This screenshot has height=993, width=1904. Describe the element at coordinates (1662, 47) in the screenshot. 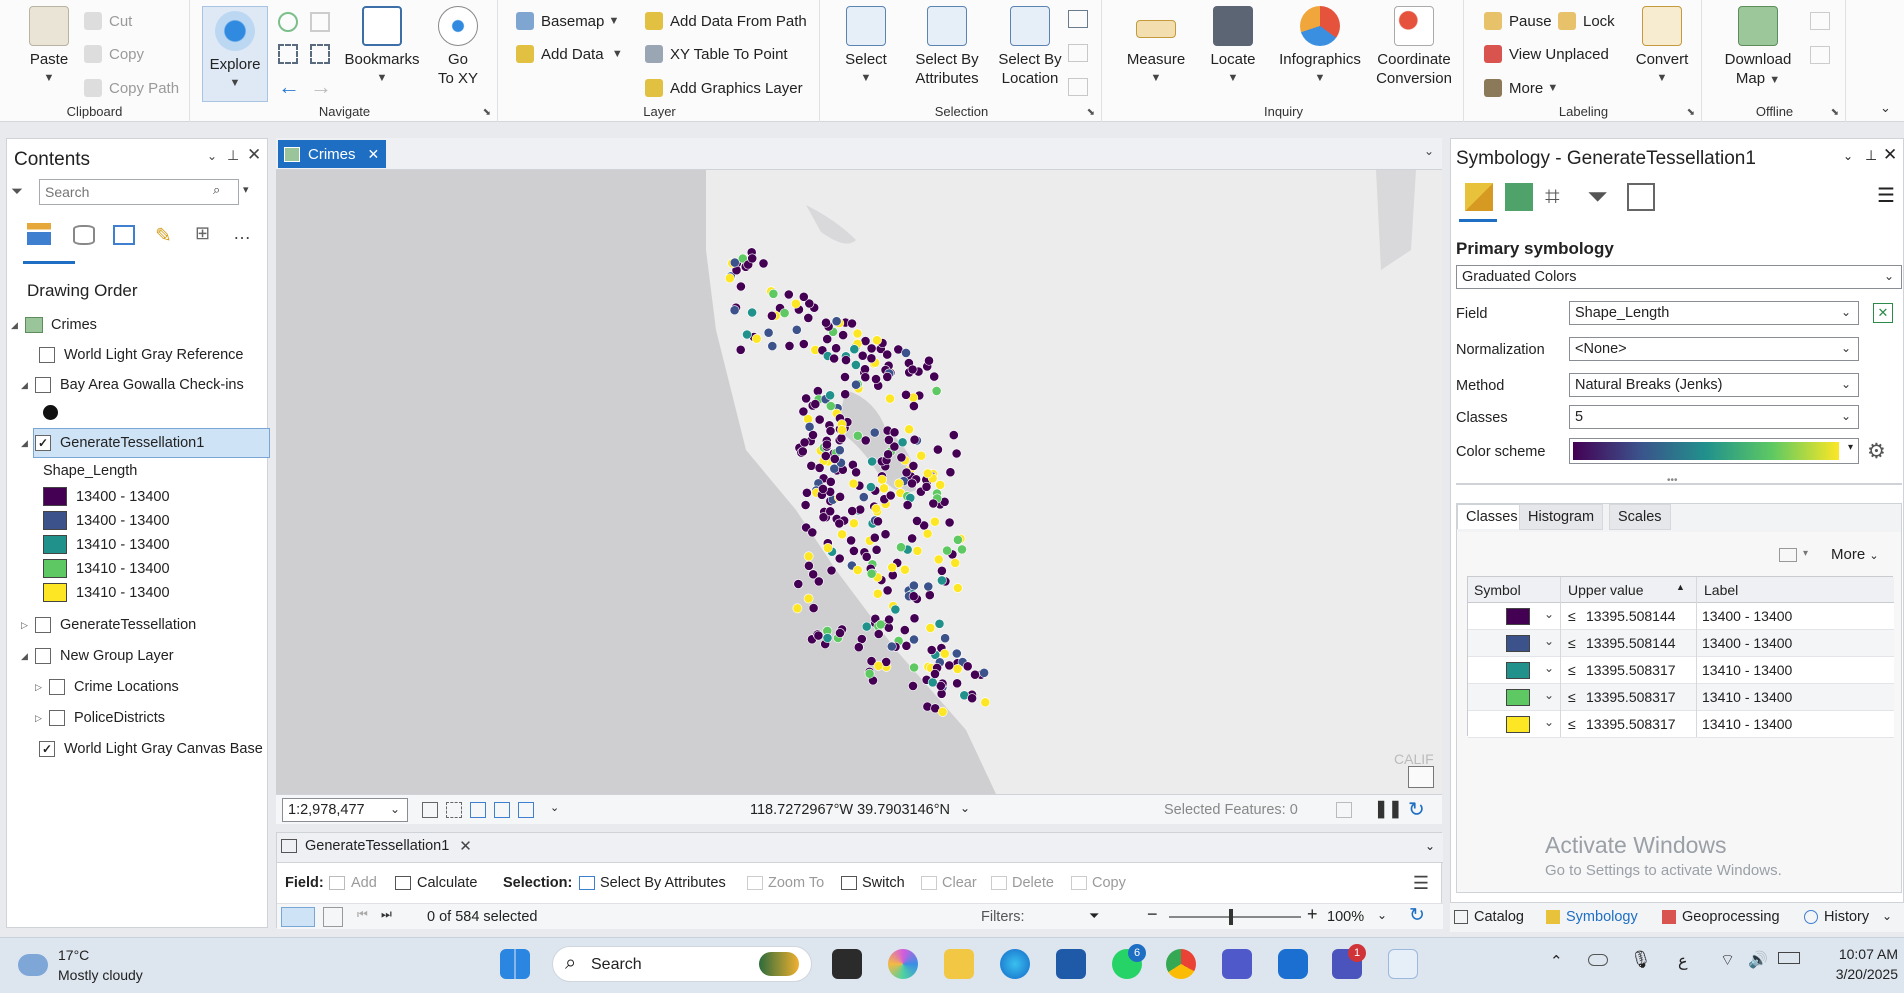

I see `convert-button: Convert ▼` at that location.